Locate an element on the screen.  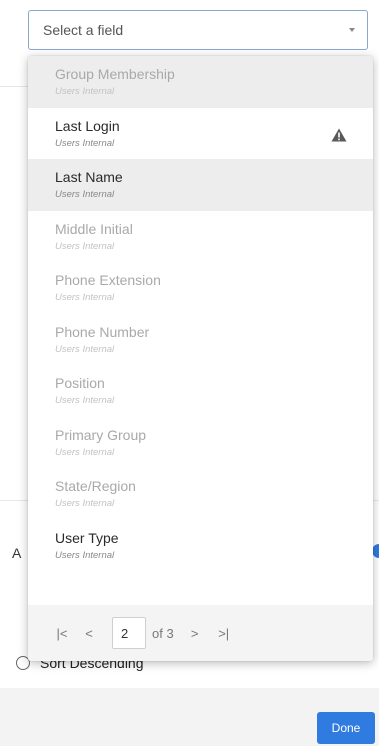
field-option-label: Last Name is located at coordinates (89, 177).